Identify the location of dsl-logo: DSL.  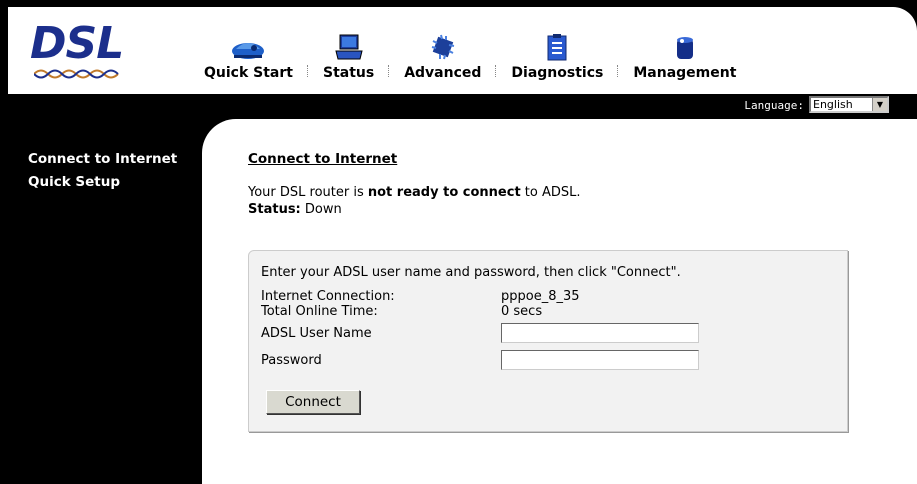
(90, 52).